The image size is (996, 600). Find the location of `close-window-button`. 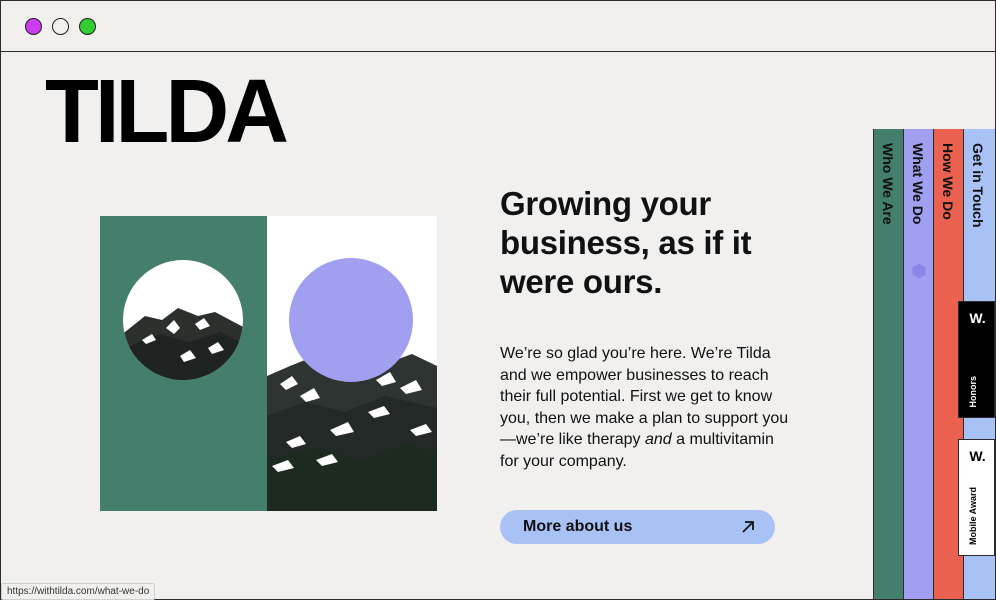

close-window-button is located at coordinates (33, 26).